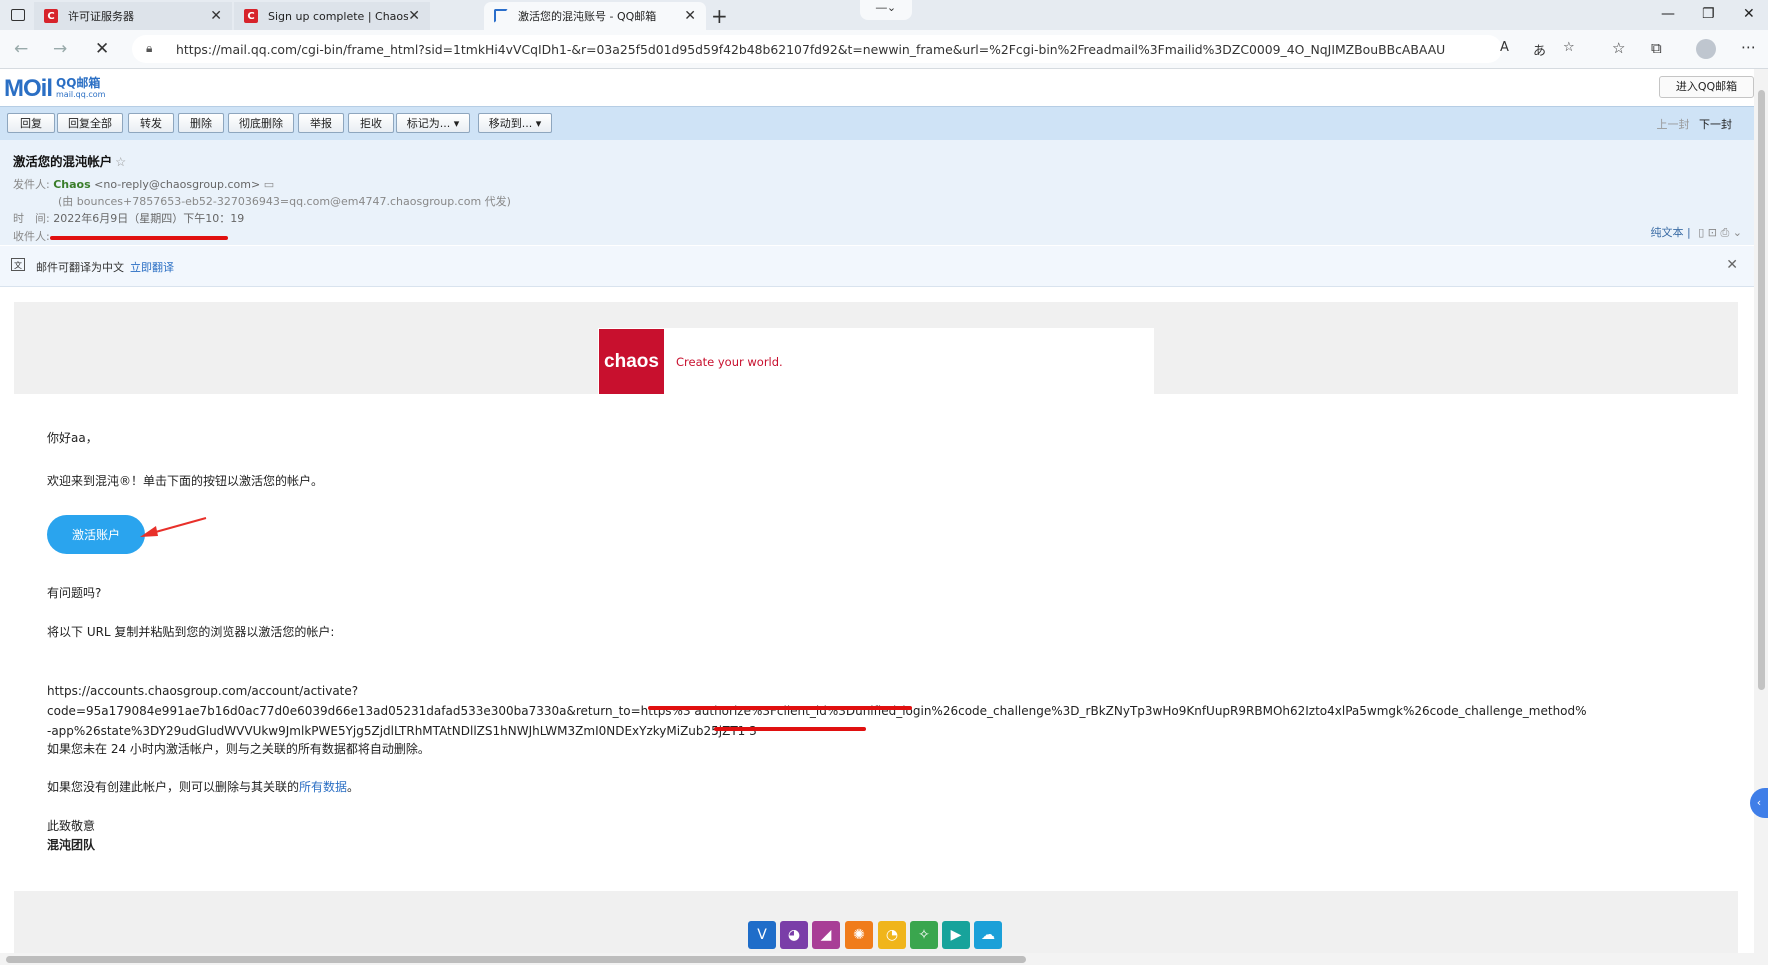 This screenshot has width=1768, height=965. I want to click on read-aloud-icon: A, so click(1504, 47).